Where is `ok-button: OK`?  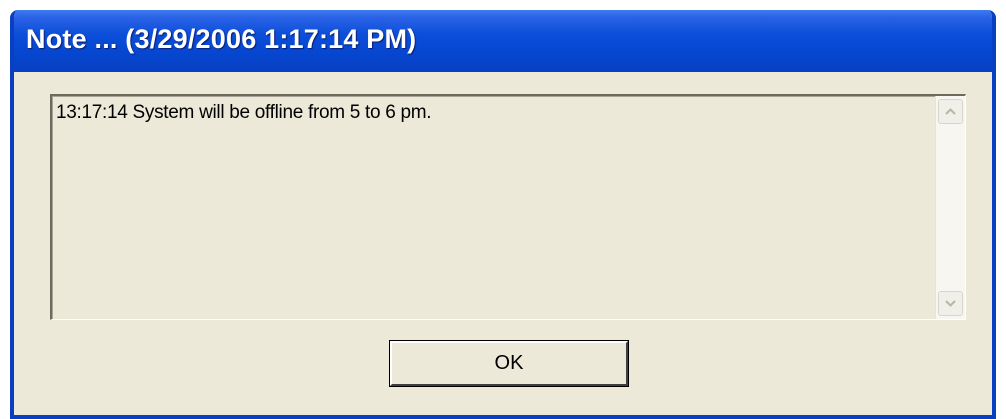
ok-button: OK is located at coordinates (509, 363).